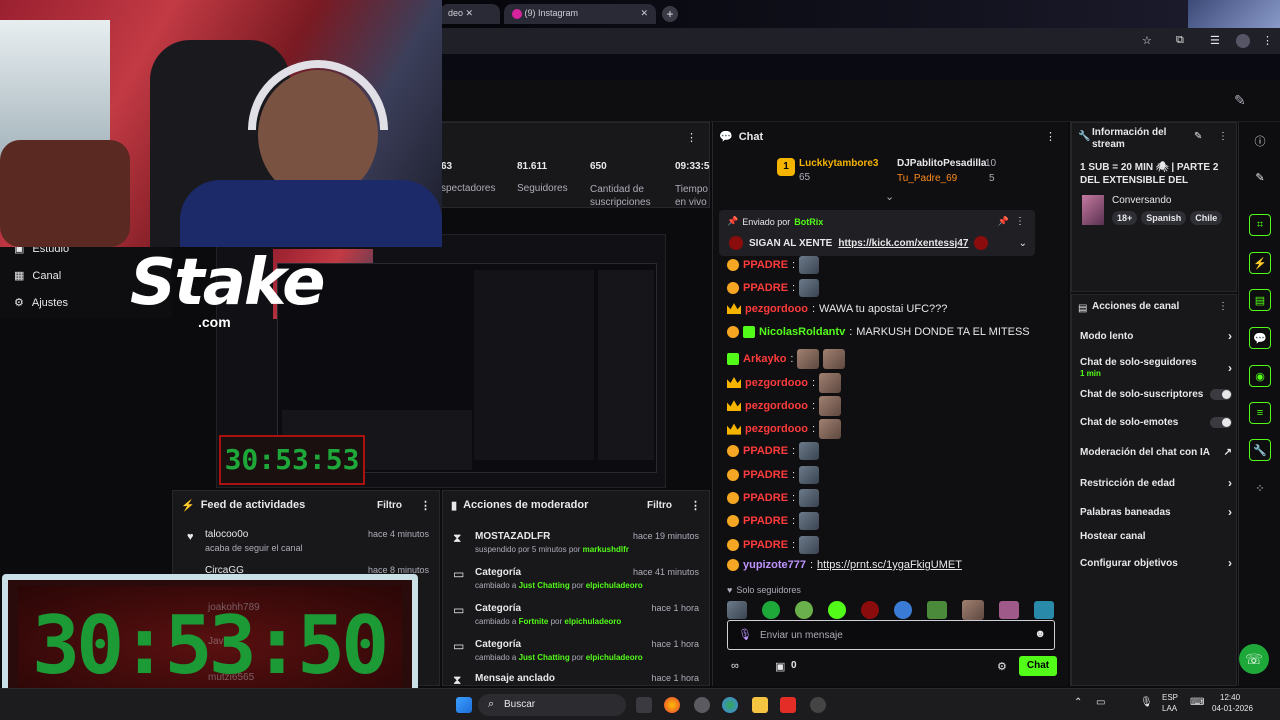  What do you see at coordinates (1156, 452) in the screenshot?
I see `channel-action-item: Moderación del chat con IA ↗` at bounding box center [1156, 452].